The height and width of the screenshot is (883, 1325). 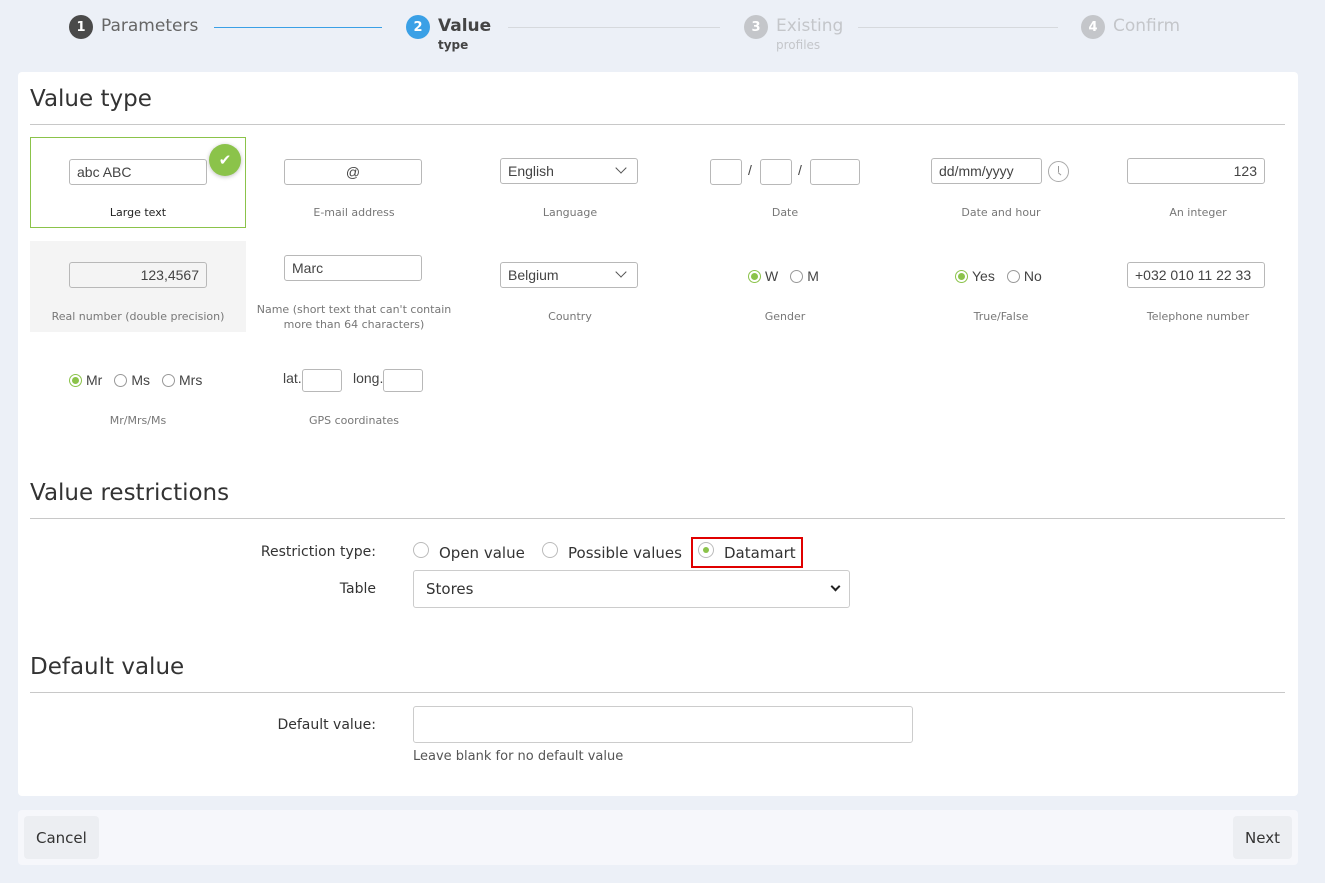 What do you see at coordinates (1058, 171) in the screenshot?
I see `clock-icon` at bounding box center [1058, 171].